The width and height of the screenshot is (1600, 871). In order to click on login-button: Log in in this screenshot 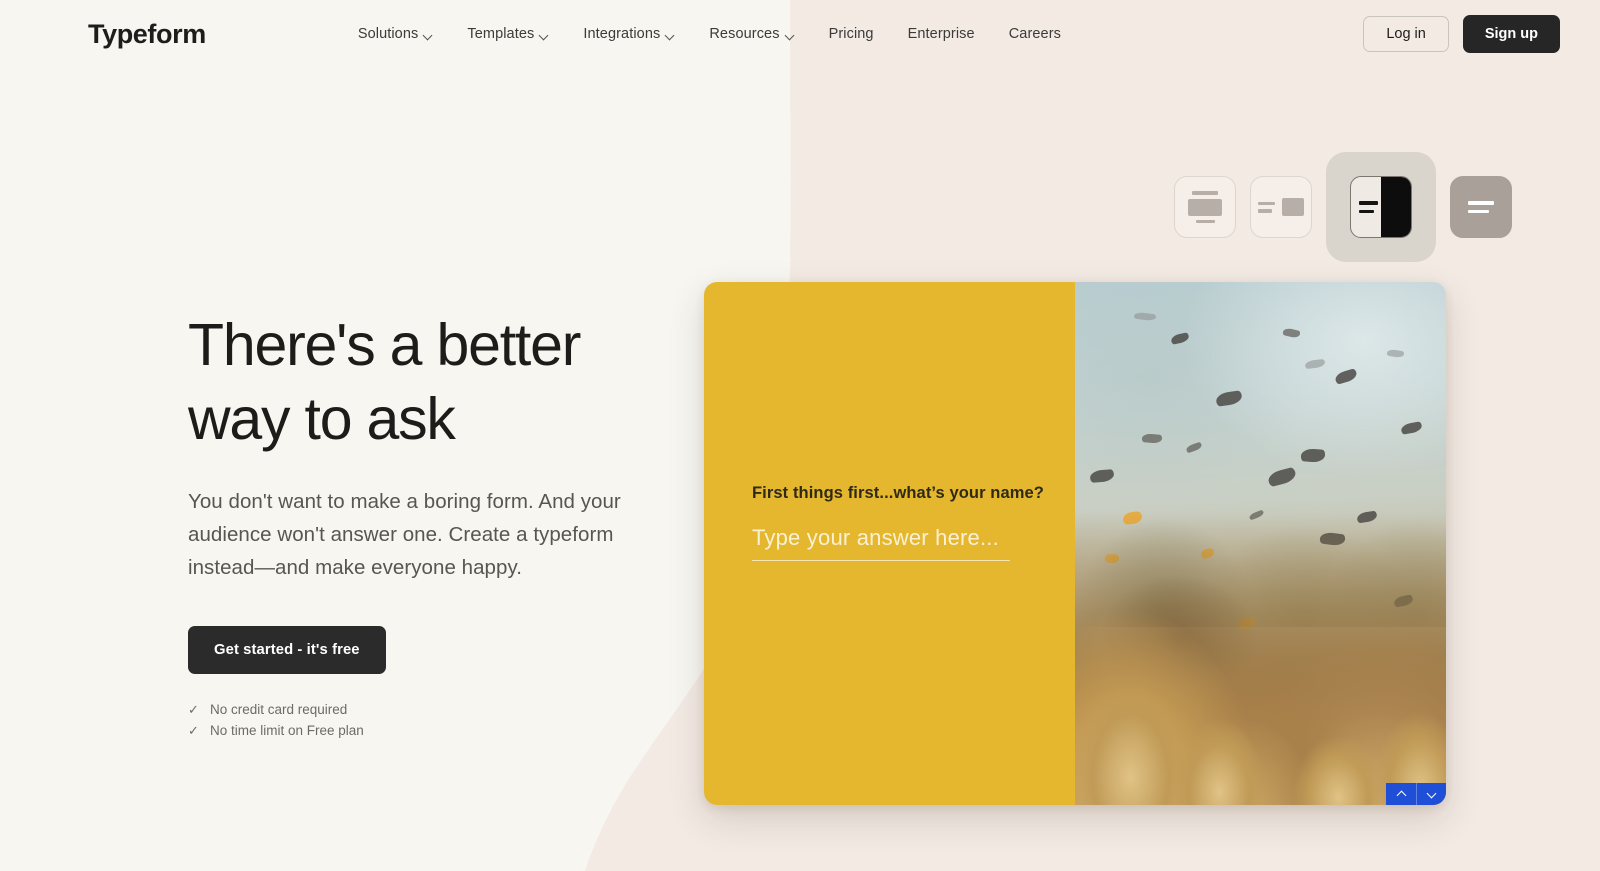, I will do `click(1406, 34)`.